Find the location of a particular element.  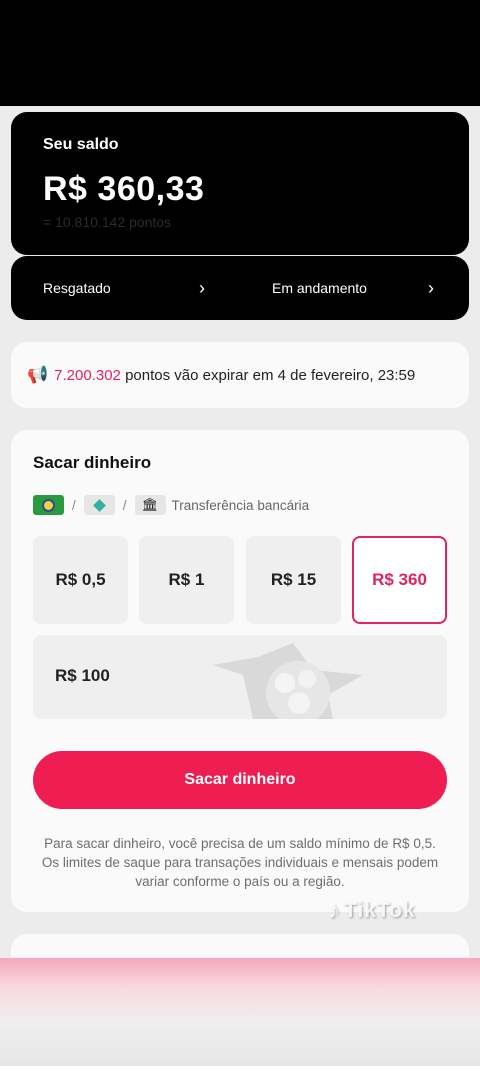

tiktok-note-icon: ♪ is located at coordinates (334, 910).